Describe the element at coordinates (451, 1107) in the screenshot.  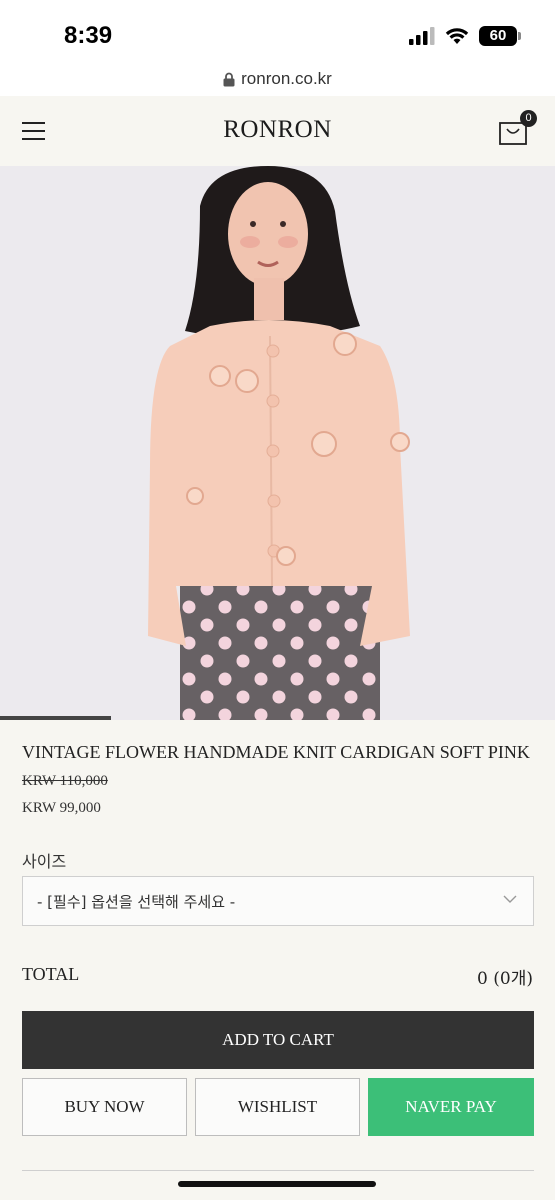
I see `naver-pay-button: NAVER PAY` at that location.